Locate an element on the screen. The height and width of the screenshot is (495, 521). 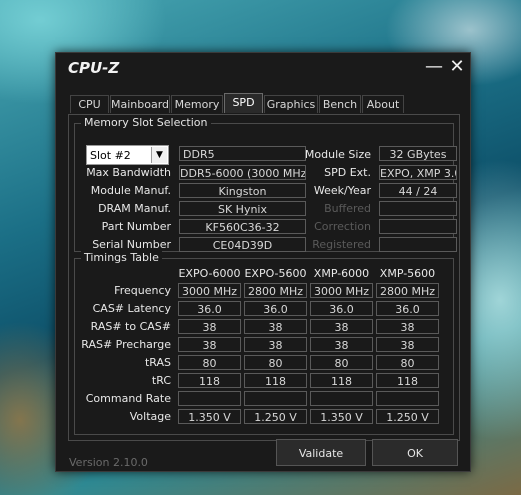
correction-label: Correction is located at coordinates (342, 226).